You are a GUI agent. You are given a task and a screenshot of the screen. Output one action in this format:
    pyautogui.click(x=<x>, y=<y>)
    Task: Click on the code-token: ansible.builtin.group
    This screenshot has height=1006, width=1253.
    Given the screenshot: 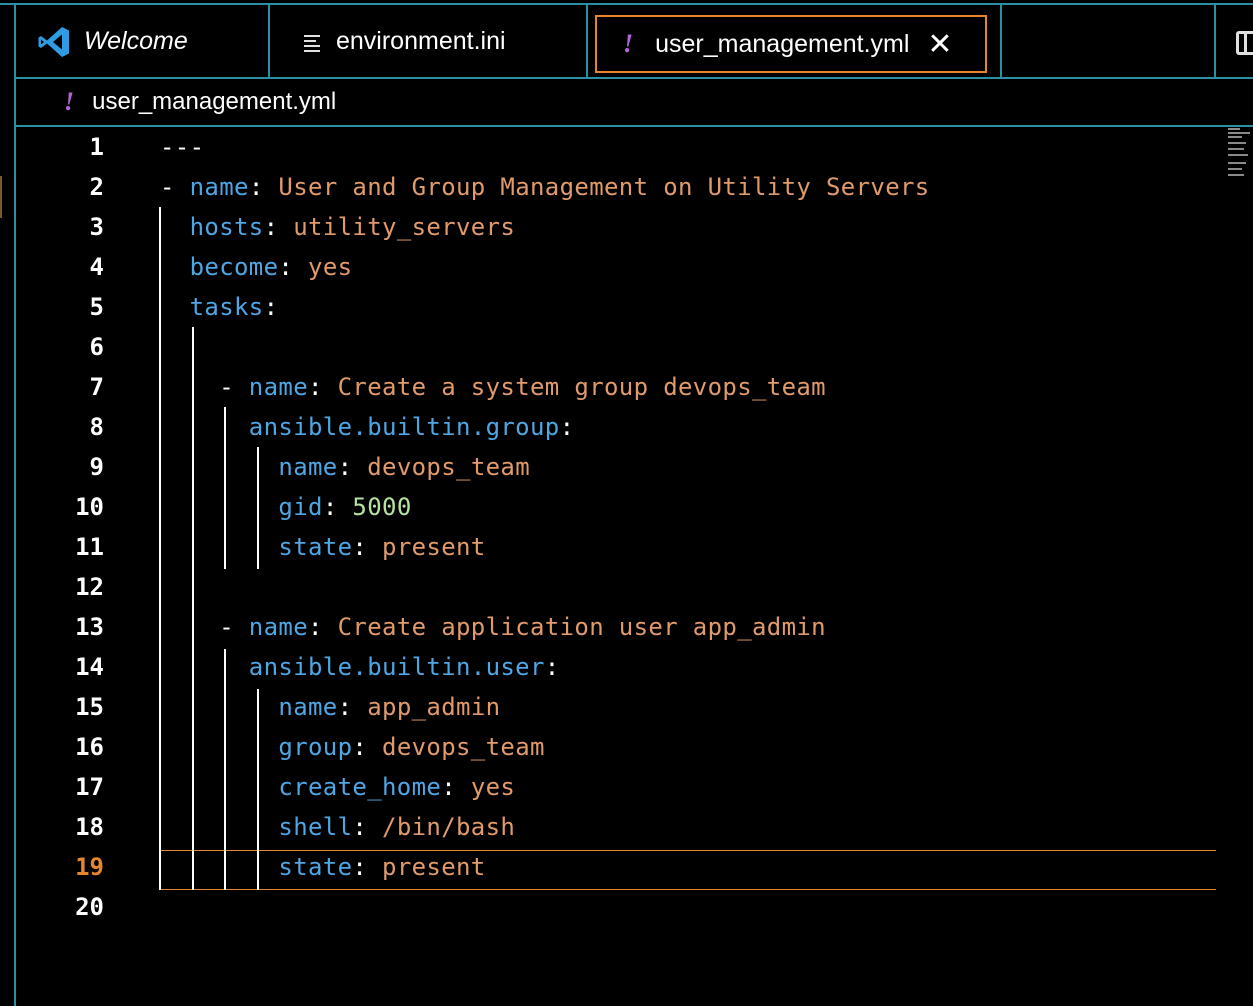 What is the action you would take?
    pyautogui.click(x=404, y=427)
    